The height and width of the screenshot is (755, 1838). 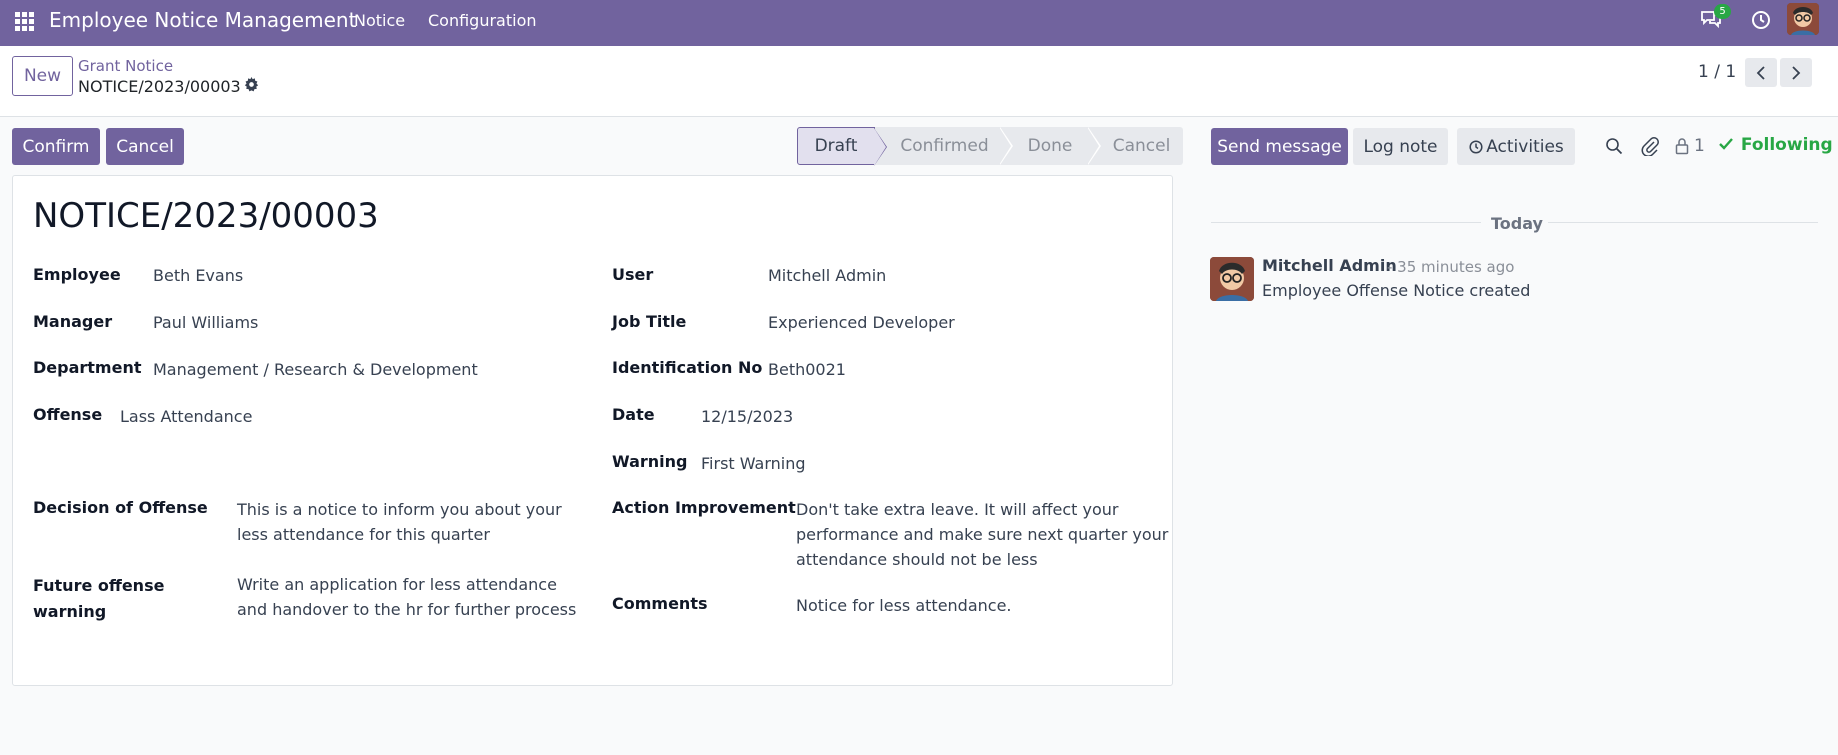 What do you see at coordinates (827, 275) in the screenshot?
I see `user-field: Mitchell Admin` at bounding box center [827, 275].